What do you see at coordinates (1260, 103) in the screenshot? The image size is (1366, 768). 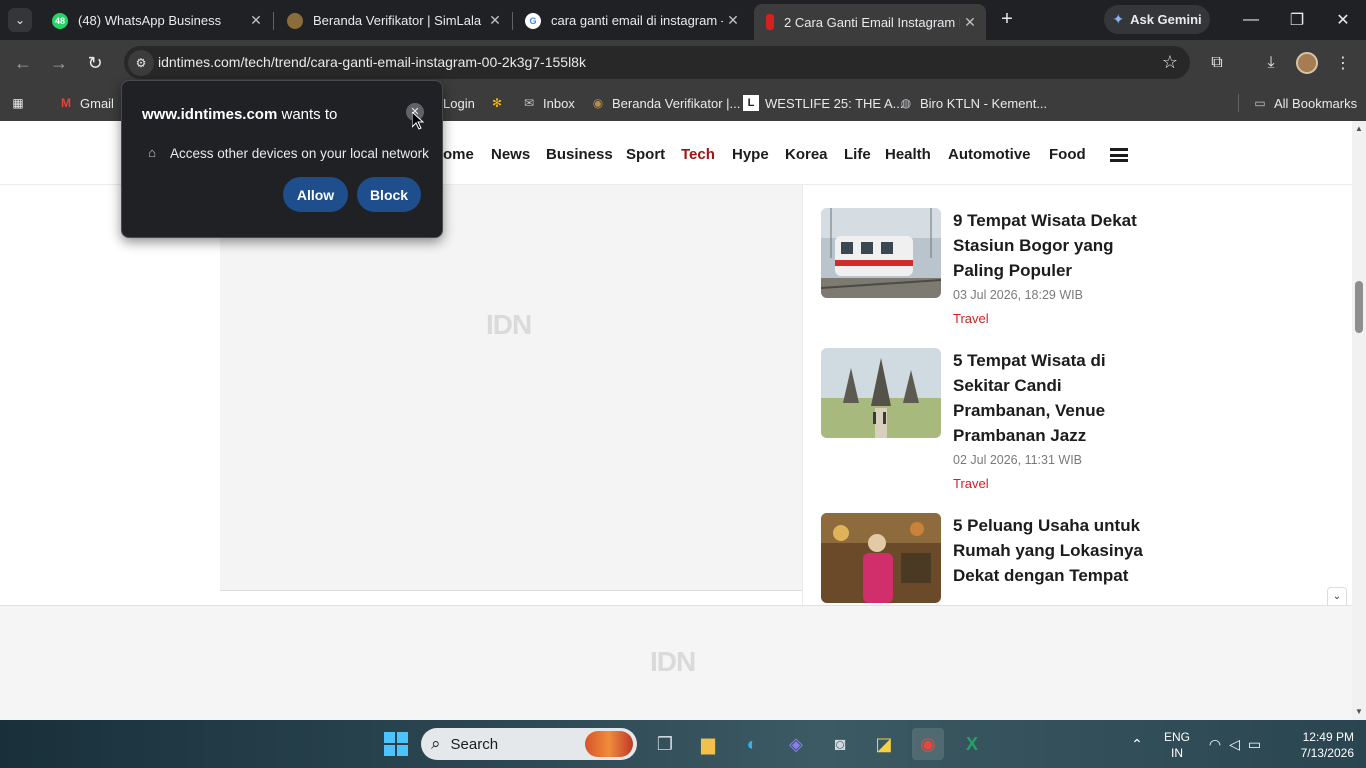 I see `folder-icon: ▭` at bounding box center [1260, 103].